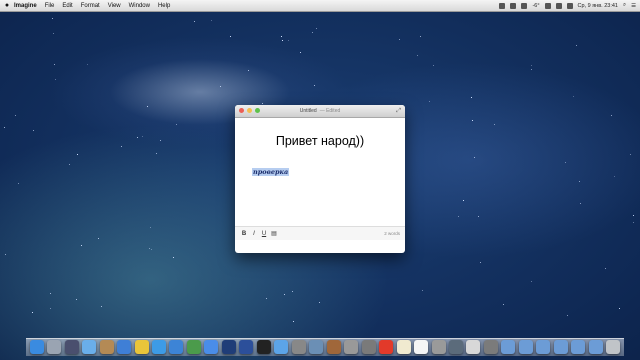 Image resolution: width=640 pixels, height=360 pixels. What do you see at coordinates (633, 6) in the screenshot?
I see `notifications-icon: ☰` at bounding box center [633, 6].